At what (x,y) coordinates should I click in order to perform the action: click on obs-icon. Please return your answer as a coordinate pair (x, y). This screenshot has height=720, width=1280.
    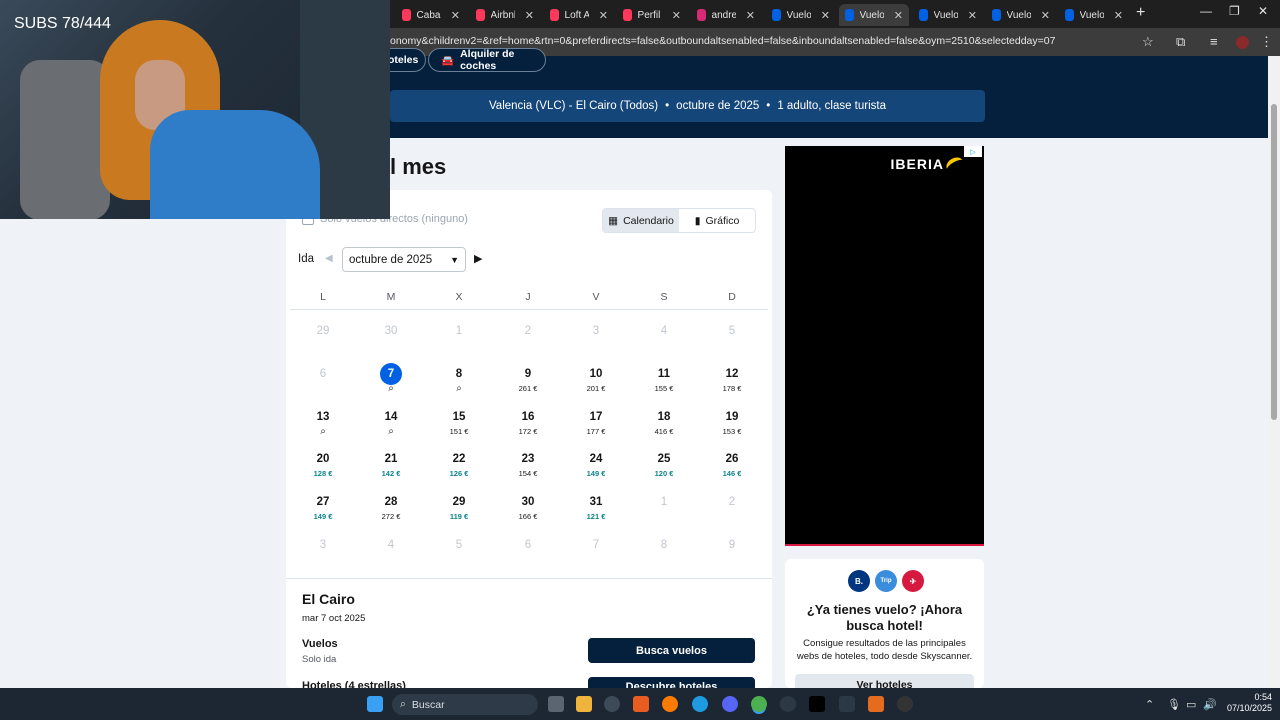
    Looking at the image, I should click on (788, 704).